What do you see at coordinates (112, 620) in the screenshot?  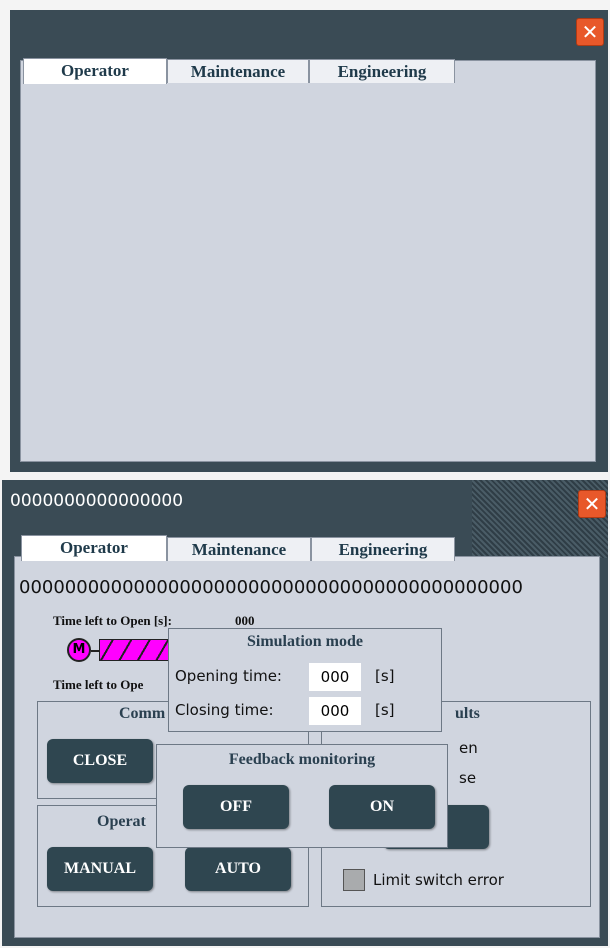 I see `time-left-open-label: Time left to Open [s]:` at bounding box center [112, 620].